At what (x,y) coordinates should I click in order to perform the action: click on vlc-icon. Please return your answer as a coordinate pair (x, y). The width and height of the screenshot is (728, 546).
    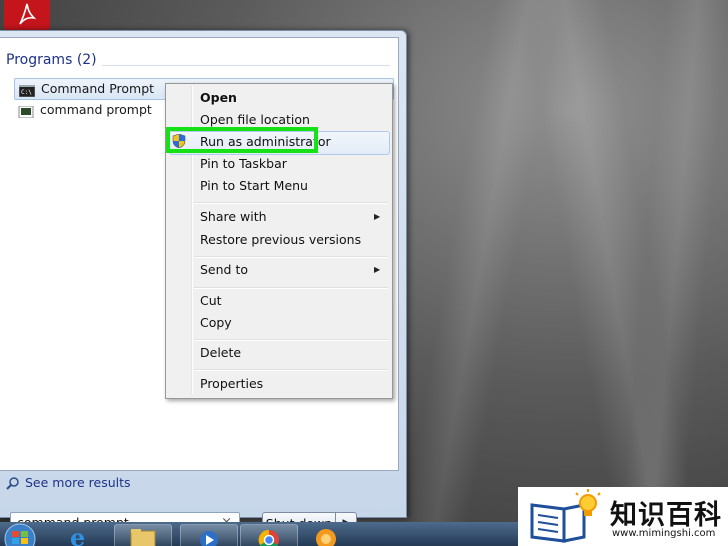
    Looking at the image, I should click on (326, 534).